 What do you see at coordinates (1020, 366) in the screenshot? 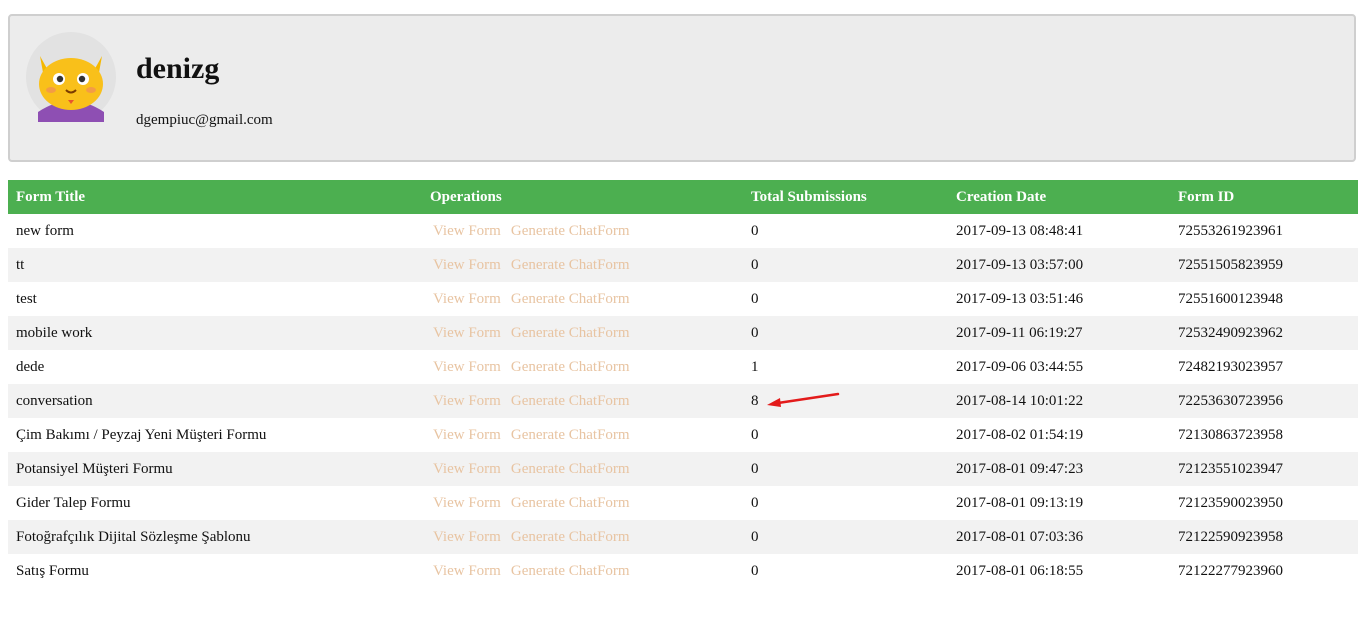
I see `creation-date-cell: 2017-09-06 03:44:55` at bounding box center [1020, 366].